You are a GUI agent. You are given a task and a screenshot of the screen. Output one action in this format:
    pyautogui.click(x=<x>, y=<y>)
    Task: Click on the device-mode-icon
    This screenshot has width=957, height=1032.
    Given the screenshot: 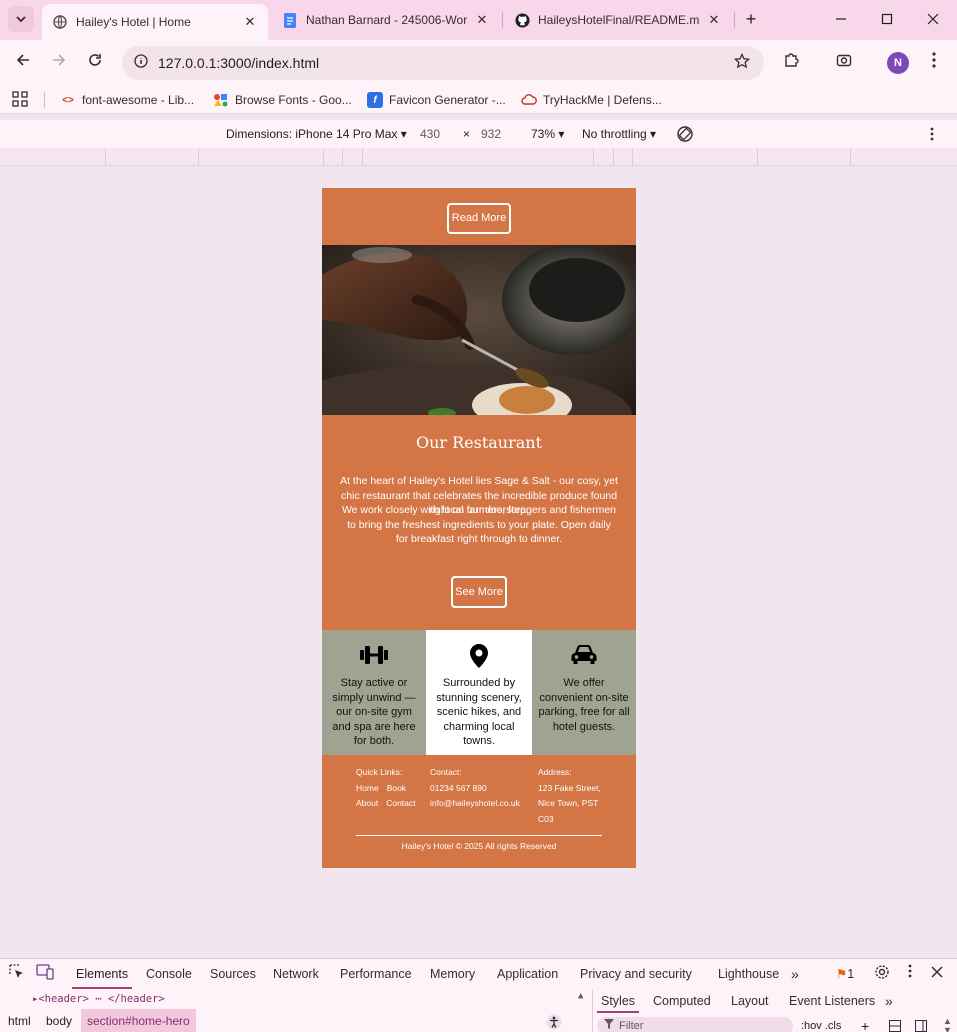 What is the action you would take?
    pyautogui.click(x=45, y=974)
    